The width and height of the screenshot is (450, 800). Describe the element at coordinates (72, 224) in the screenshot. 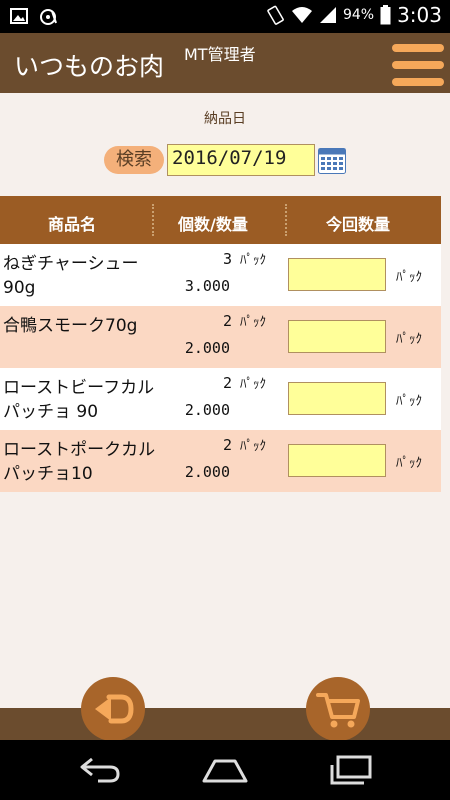

I see `header-product-name: 商品名` at that location.